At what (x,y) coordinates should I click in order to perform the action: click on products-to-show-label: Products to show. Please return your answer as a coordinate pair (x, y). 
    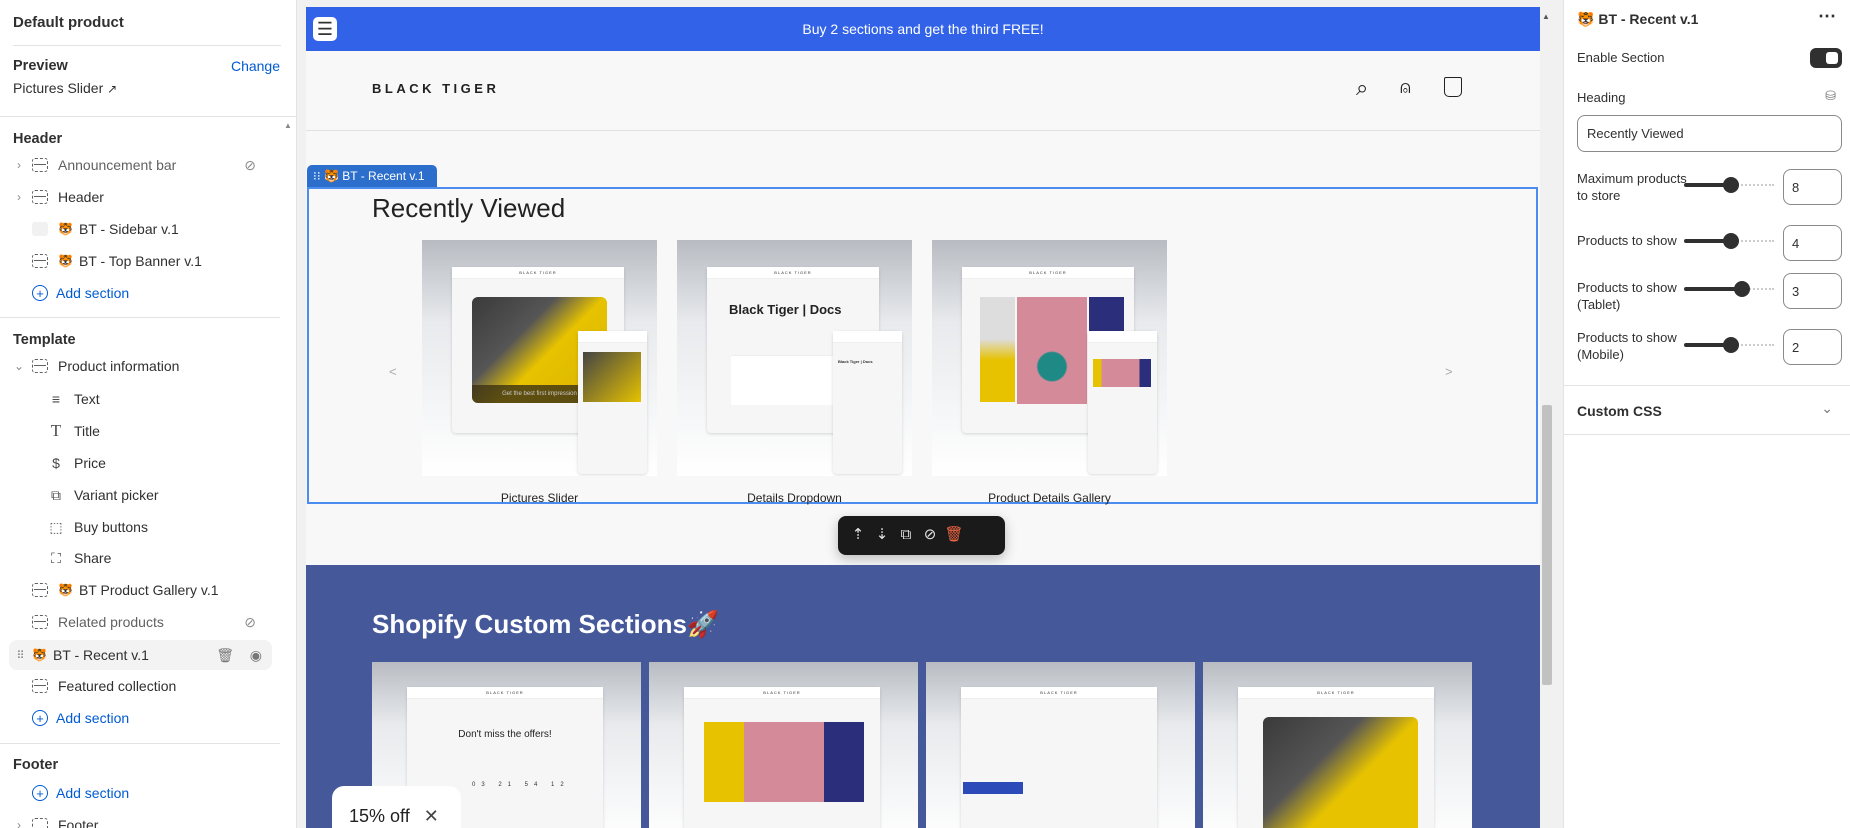
    Looking at the image, I should click on (1627, 240).